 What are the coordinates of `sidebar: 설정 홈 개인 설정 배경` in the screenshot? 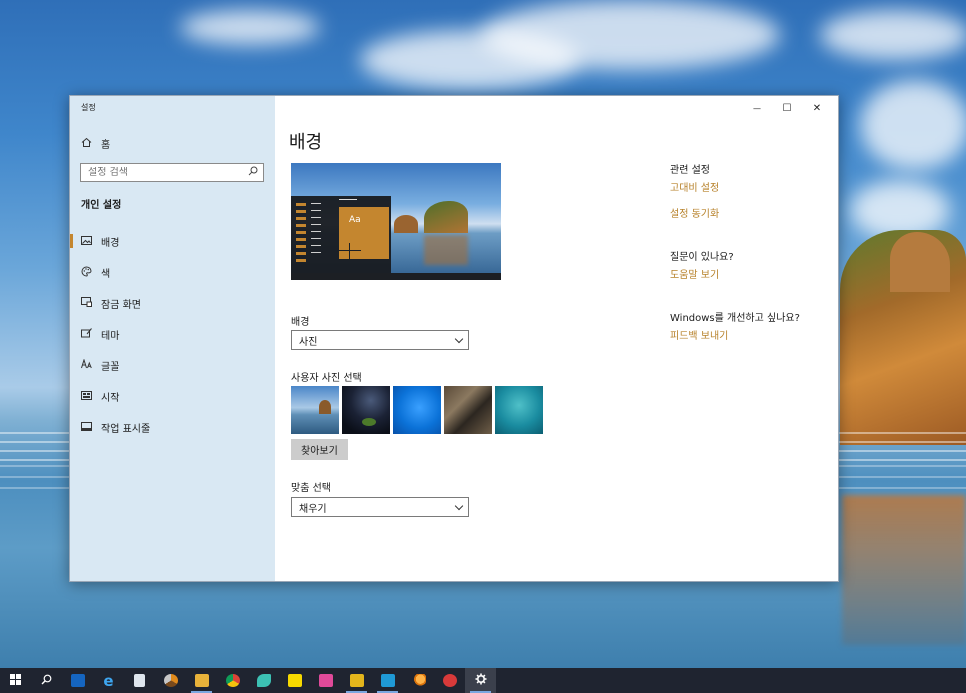 It's located at (172, 338).